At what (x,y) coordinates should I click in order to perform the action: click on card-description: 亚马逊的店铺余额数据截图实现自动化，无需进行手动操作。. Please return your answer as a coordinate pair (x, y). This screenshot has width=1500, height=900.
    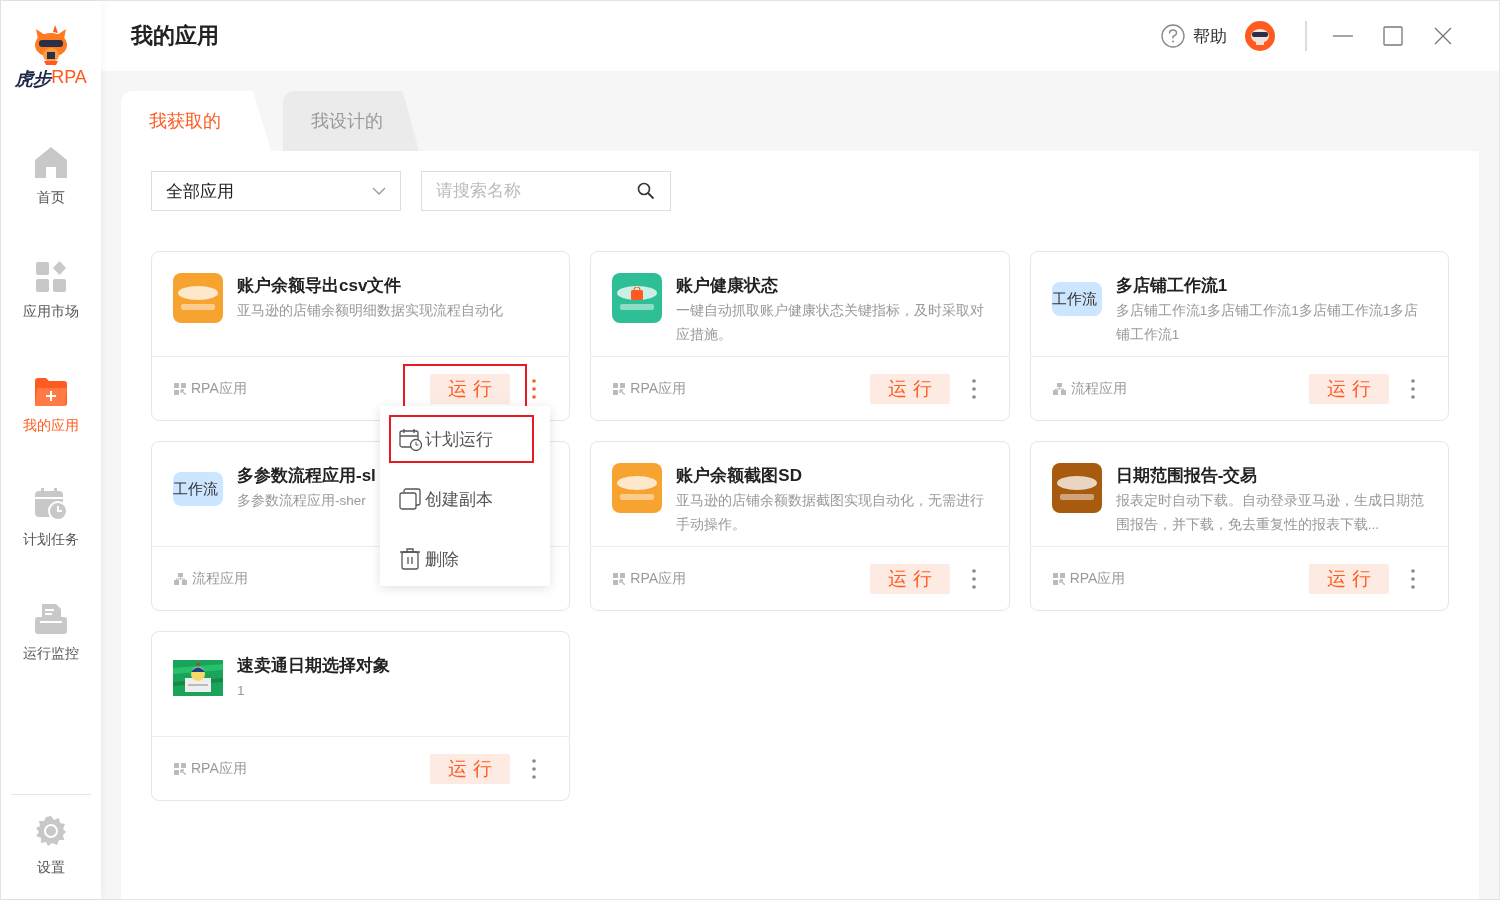
    Looking at the image, I should click on (831, 513).